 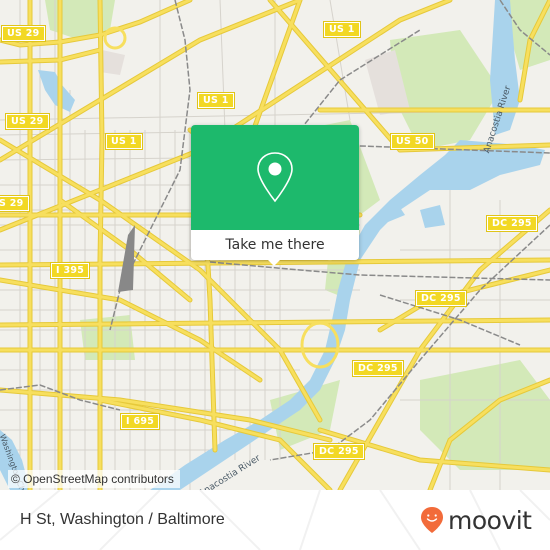 I want to click on map-attribution: © OpenStreetMap contributors, so click(x=94, y=479).